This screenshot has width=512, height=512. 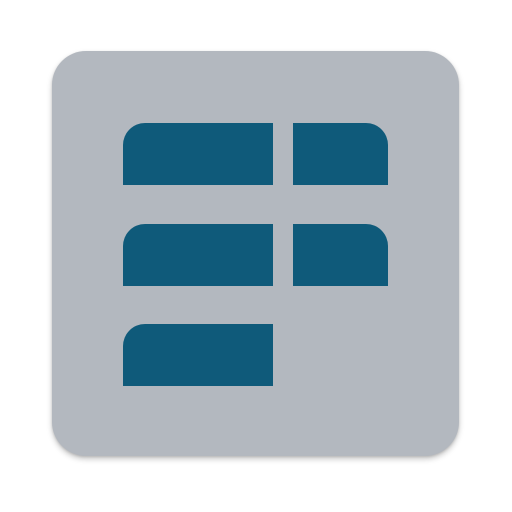 What do you see at coordinates (340, 154) in the screenshot?
I see `grid-block-top-right` at bounding box center [340, 154].